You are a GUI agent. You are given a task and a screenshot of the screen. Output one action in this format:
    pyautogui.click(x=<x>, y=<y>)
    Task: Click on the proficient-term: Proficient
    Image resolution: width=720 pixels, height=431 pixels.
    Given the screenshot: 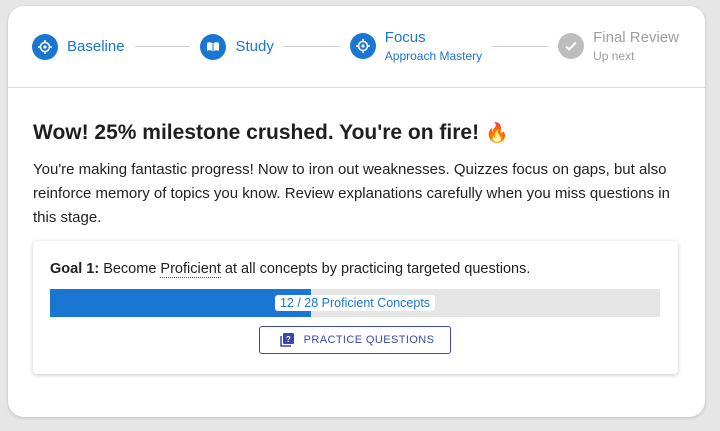 What is the action you would take?
    pyautogui.click(x=190, y=269)
    